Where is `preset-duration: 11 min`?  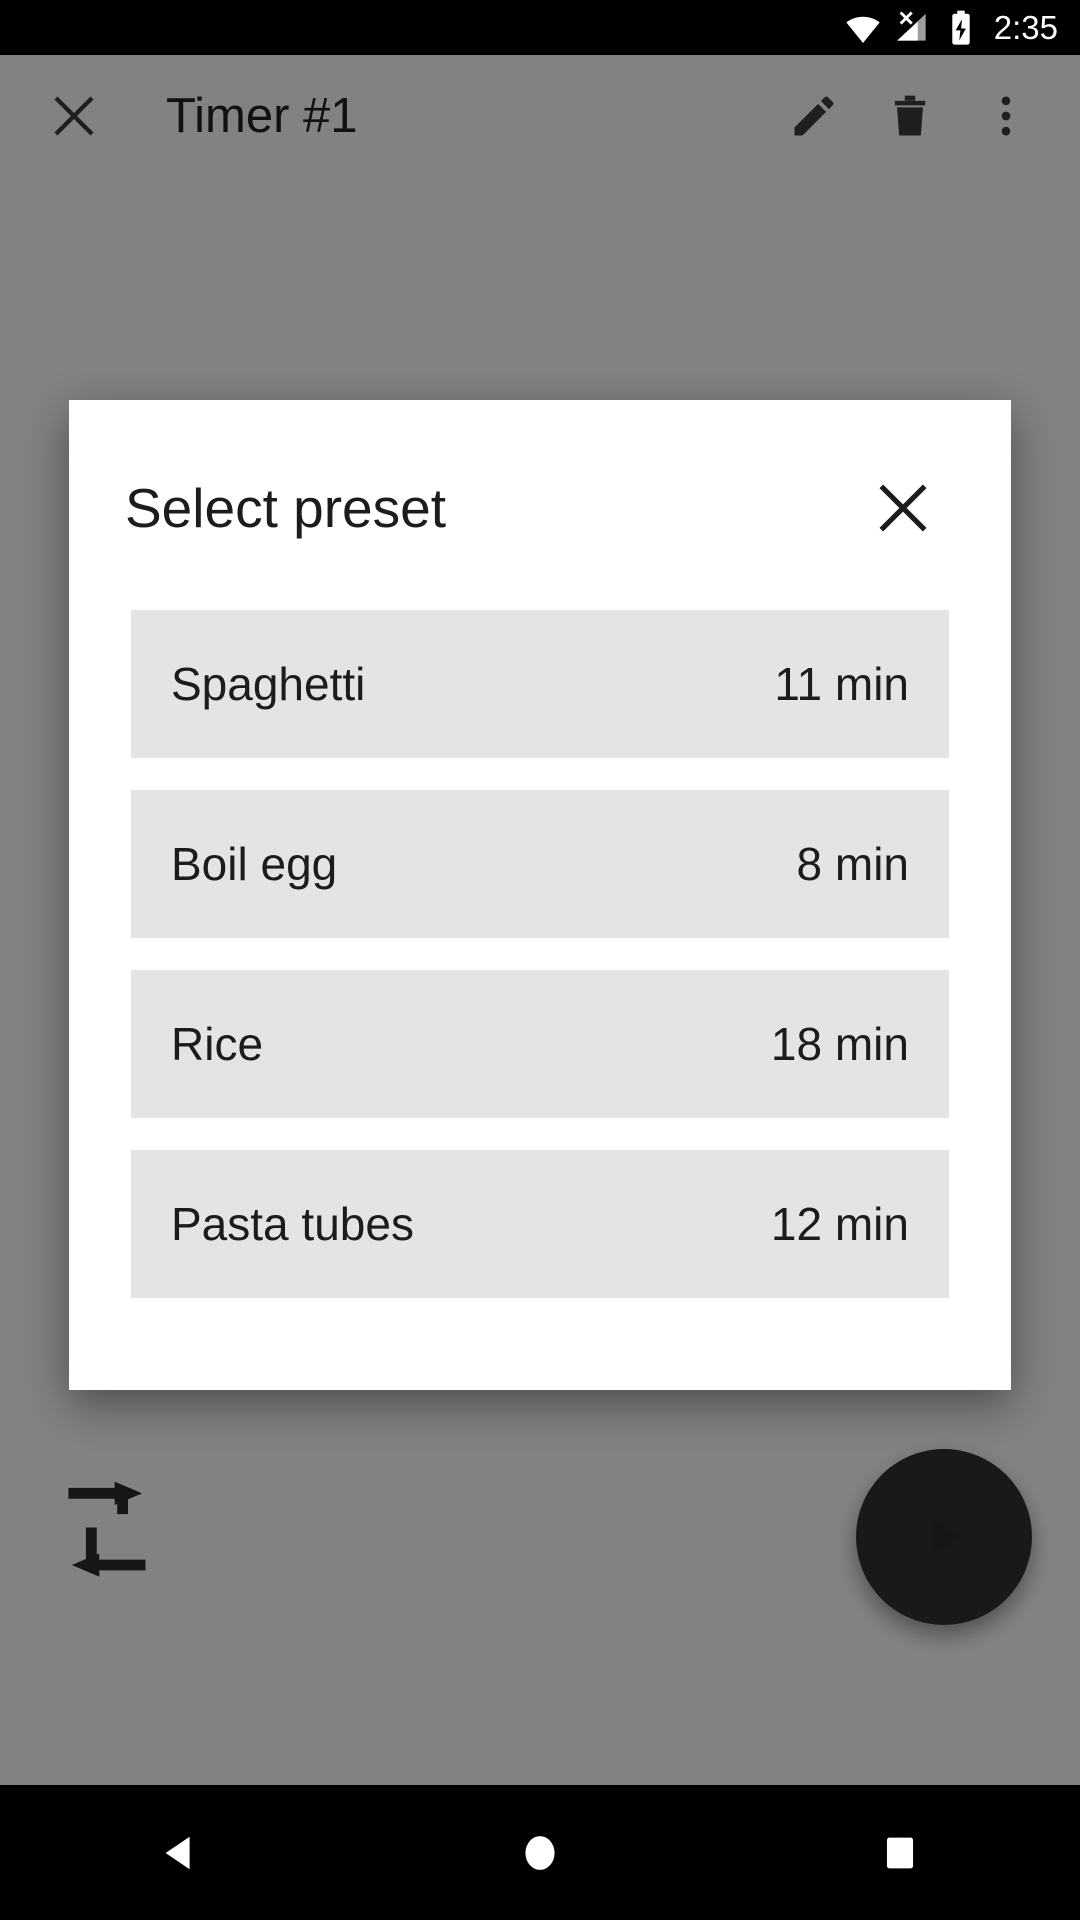 preset-duration: 11 min is located at coordinates (841, 684).